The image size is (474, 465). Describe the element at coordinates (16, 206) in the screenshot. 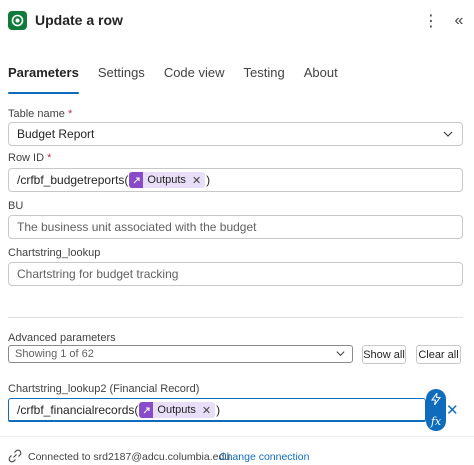

I see `bu-label: BU` at that location.